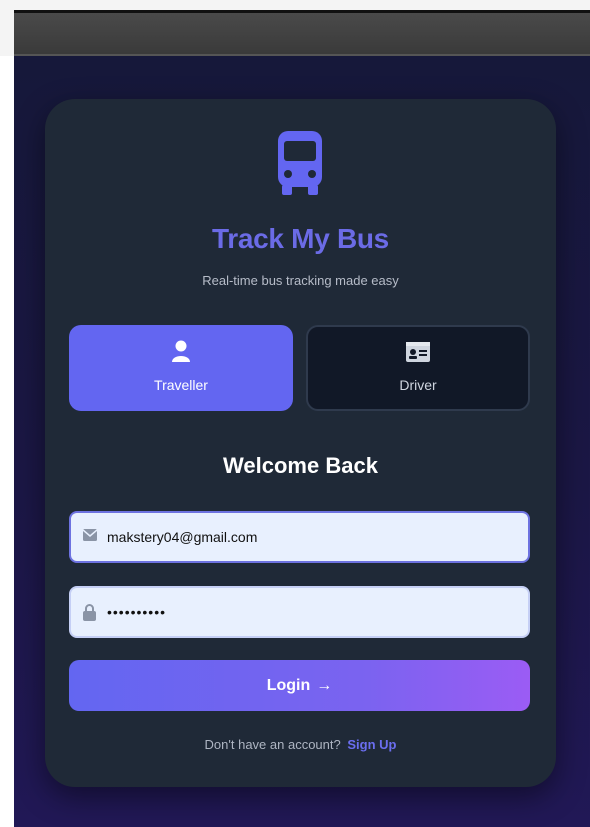 This screenshot has height=827, width=590. What do you see at coordinates (300, 163) in the screenshot?
I see `bus-icon` at bounding box center [300, 163].